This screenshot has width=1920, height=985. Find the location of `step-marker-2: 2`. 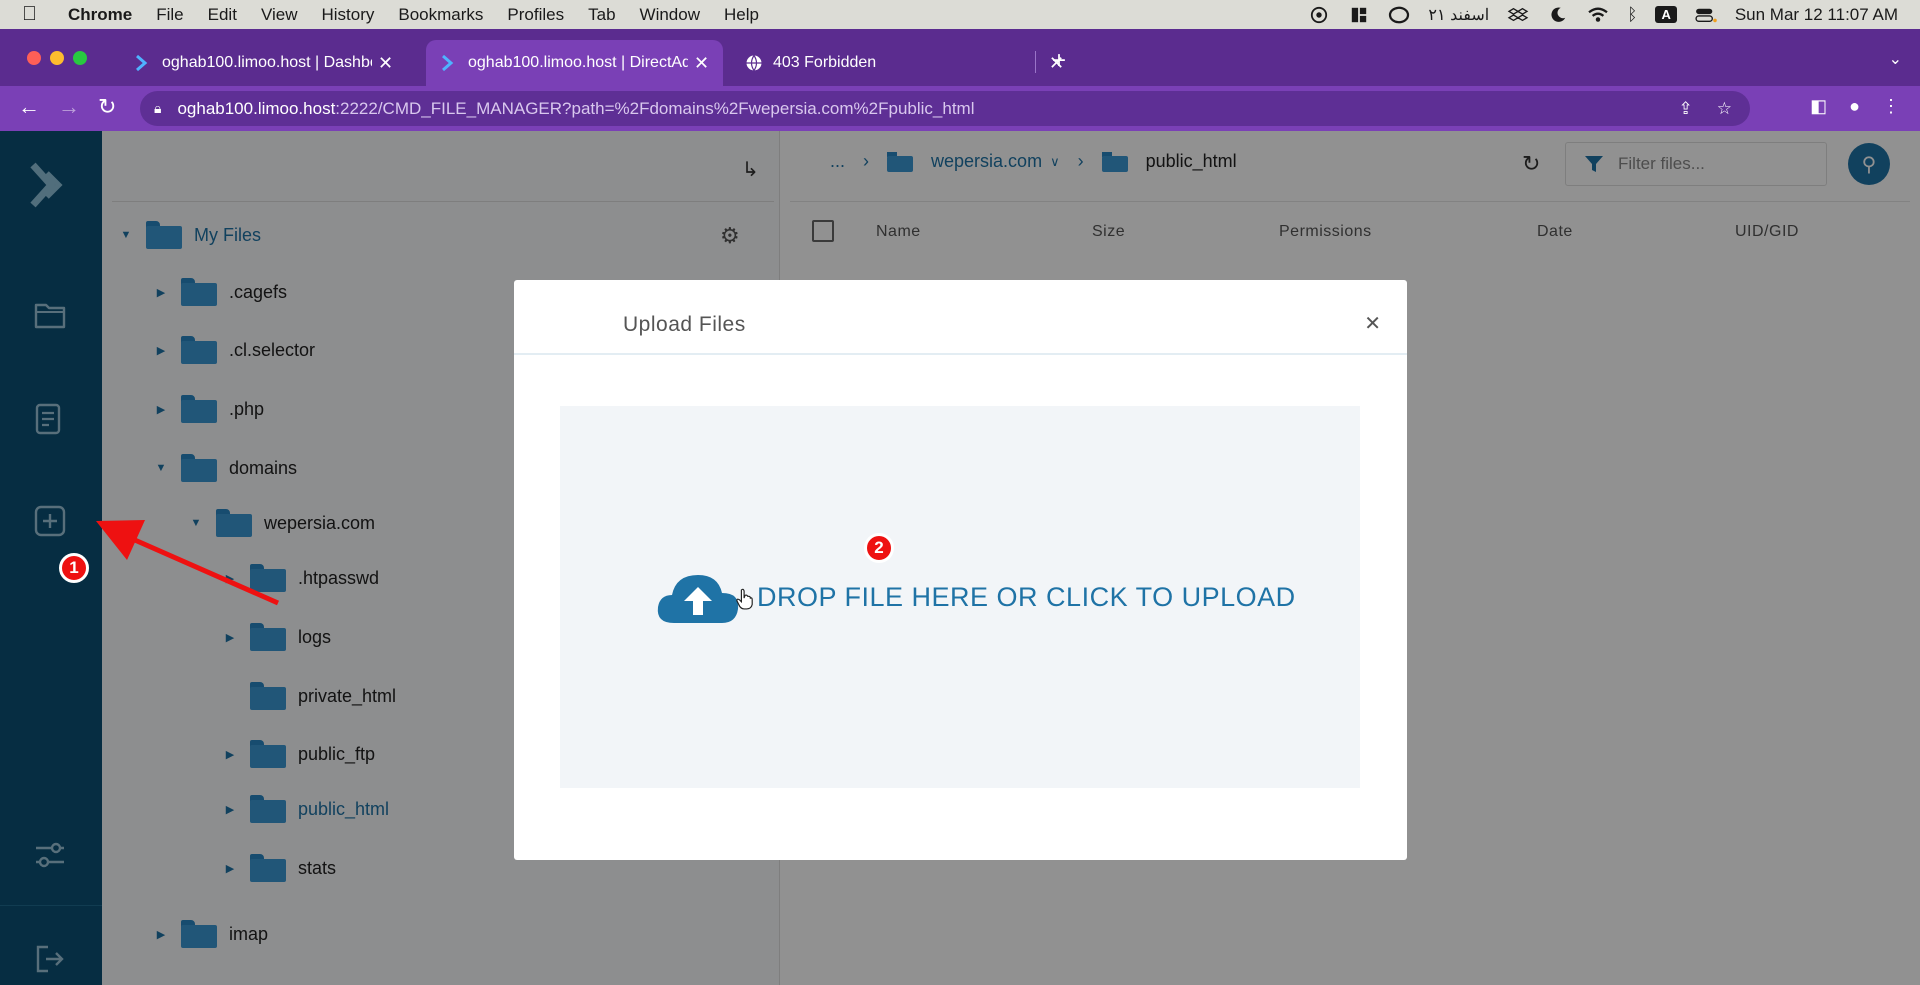

step-marker-2: 2 is located at coordinates (879, 548).